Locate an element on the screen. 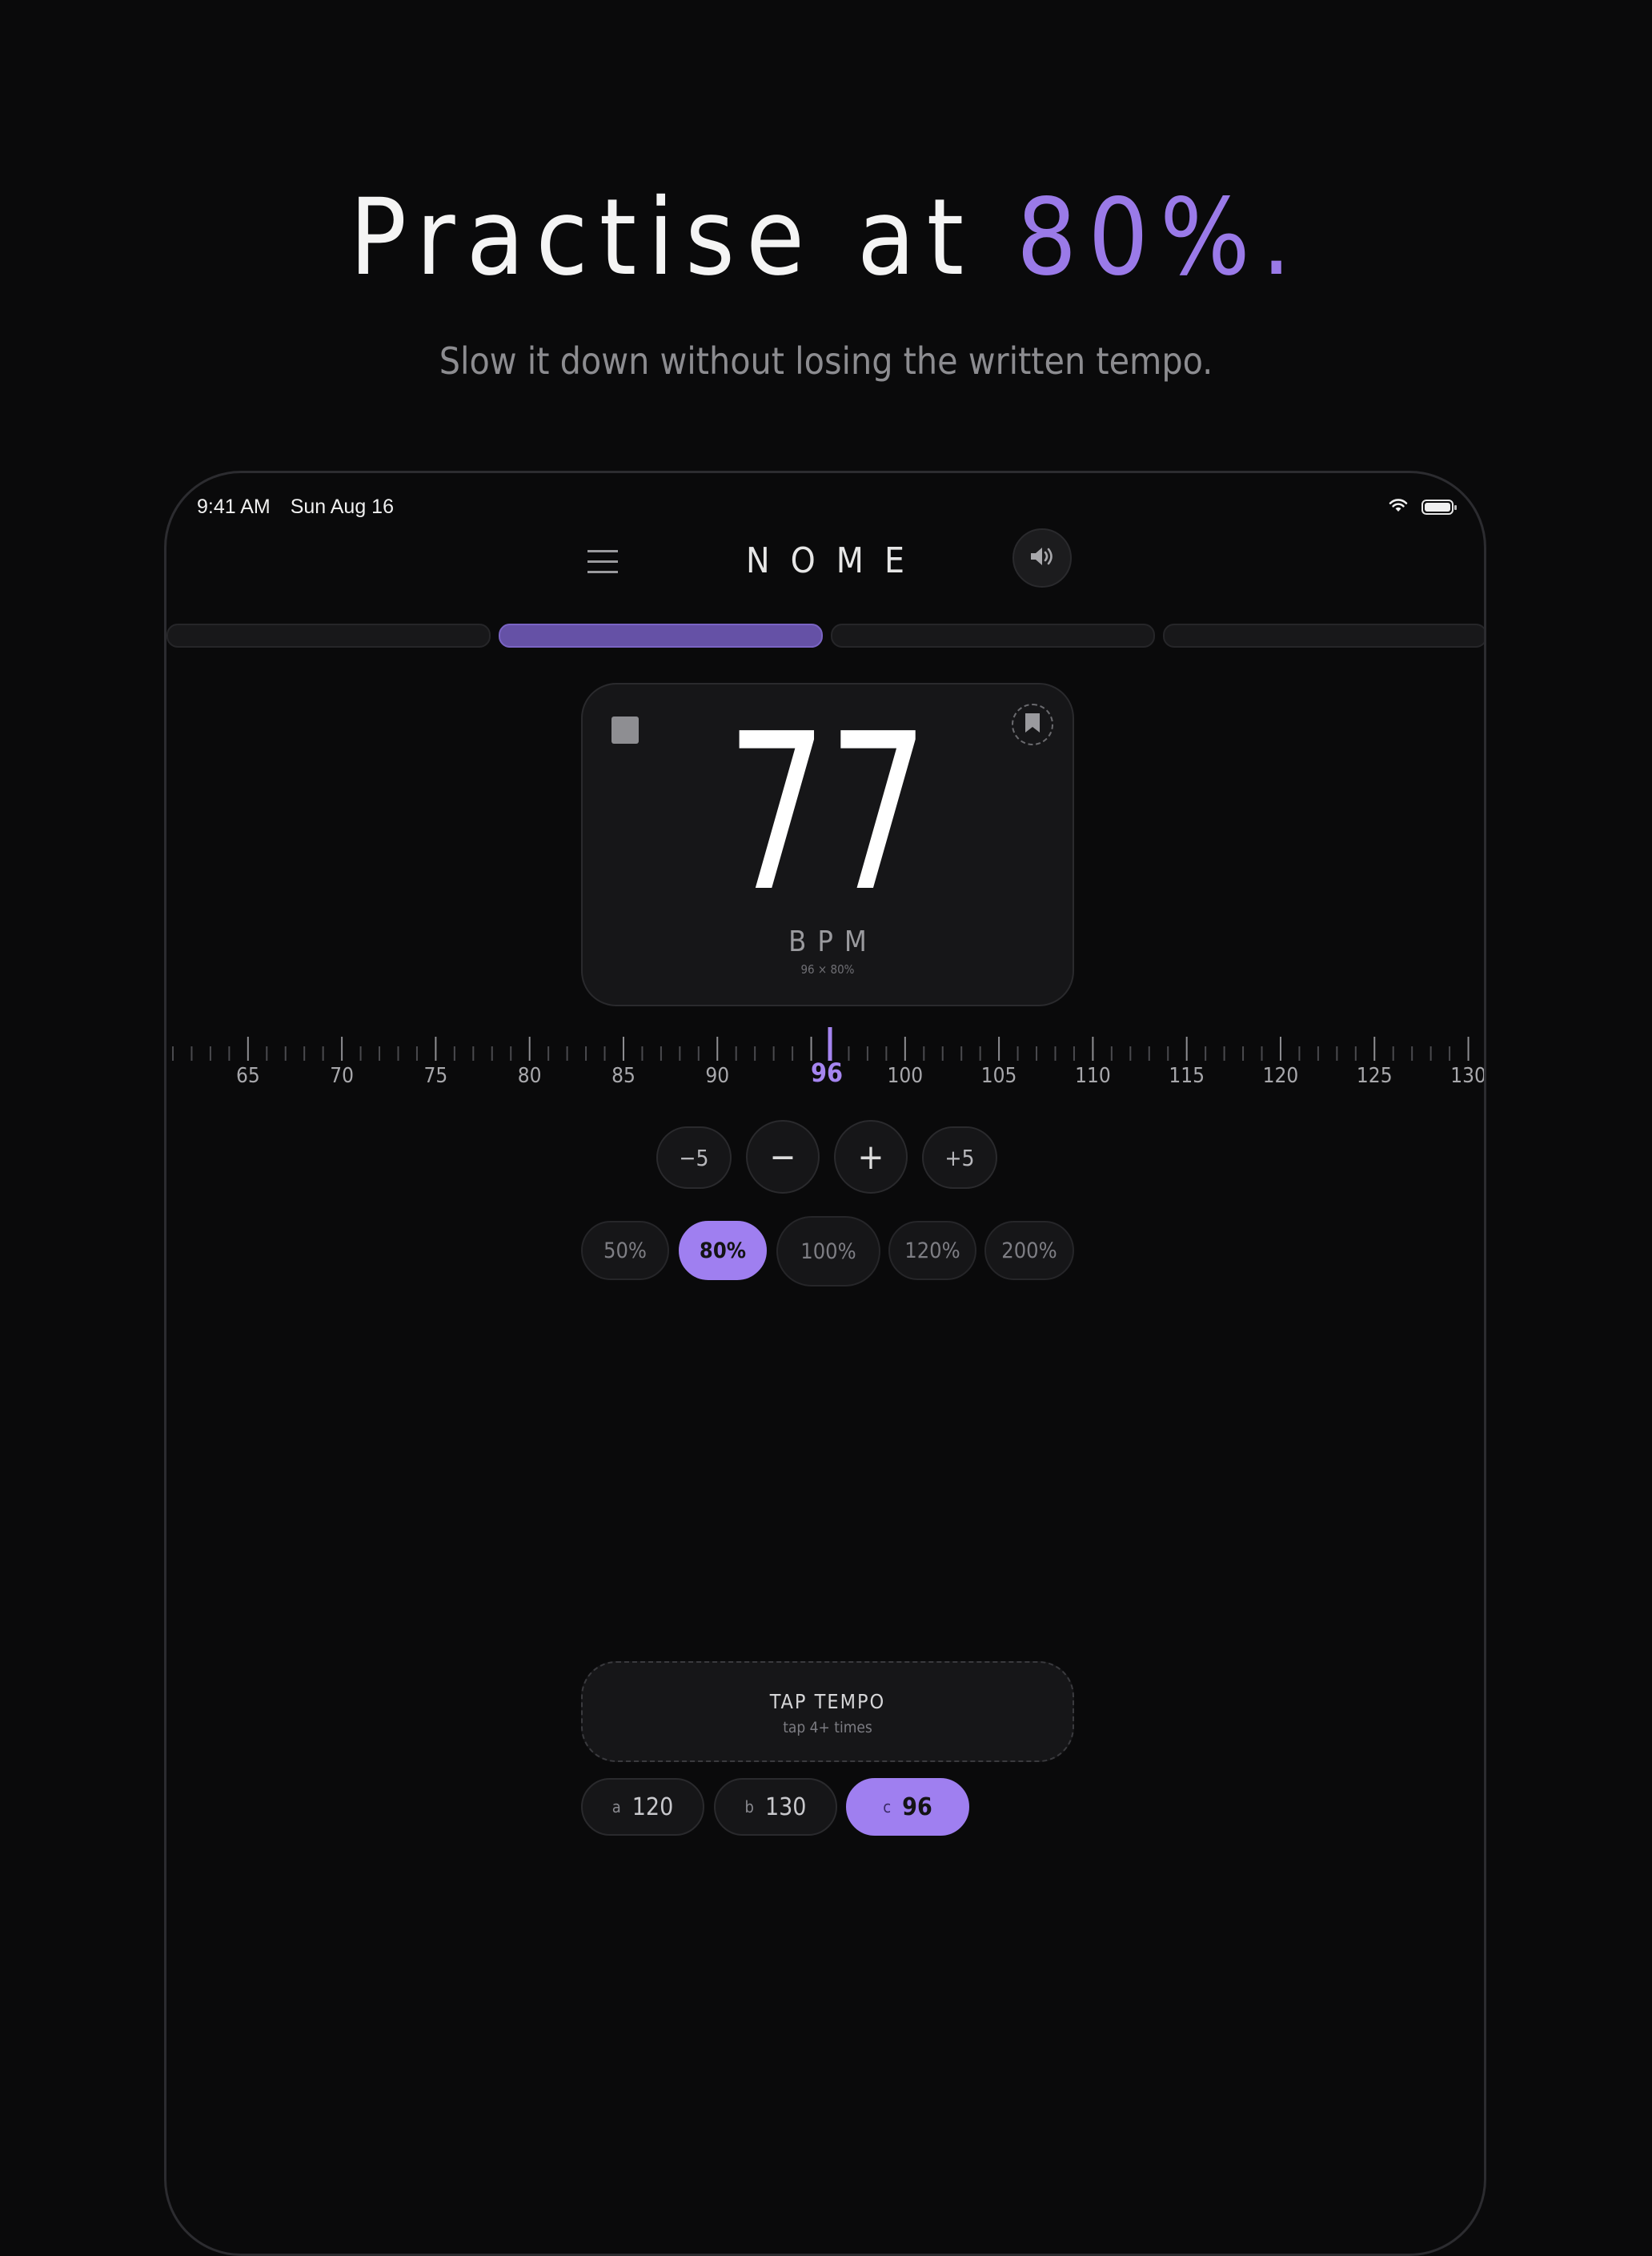  tap-tempo-button: TAP TEMPO tap 4+ times is located at coordinates (827, 1711).